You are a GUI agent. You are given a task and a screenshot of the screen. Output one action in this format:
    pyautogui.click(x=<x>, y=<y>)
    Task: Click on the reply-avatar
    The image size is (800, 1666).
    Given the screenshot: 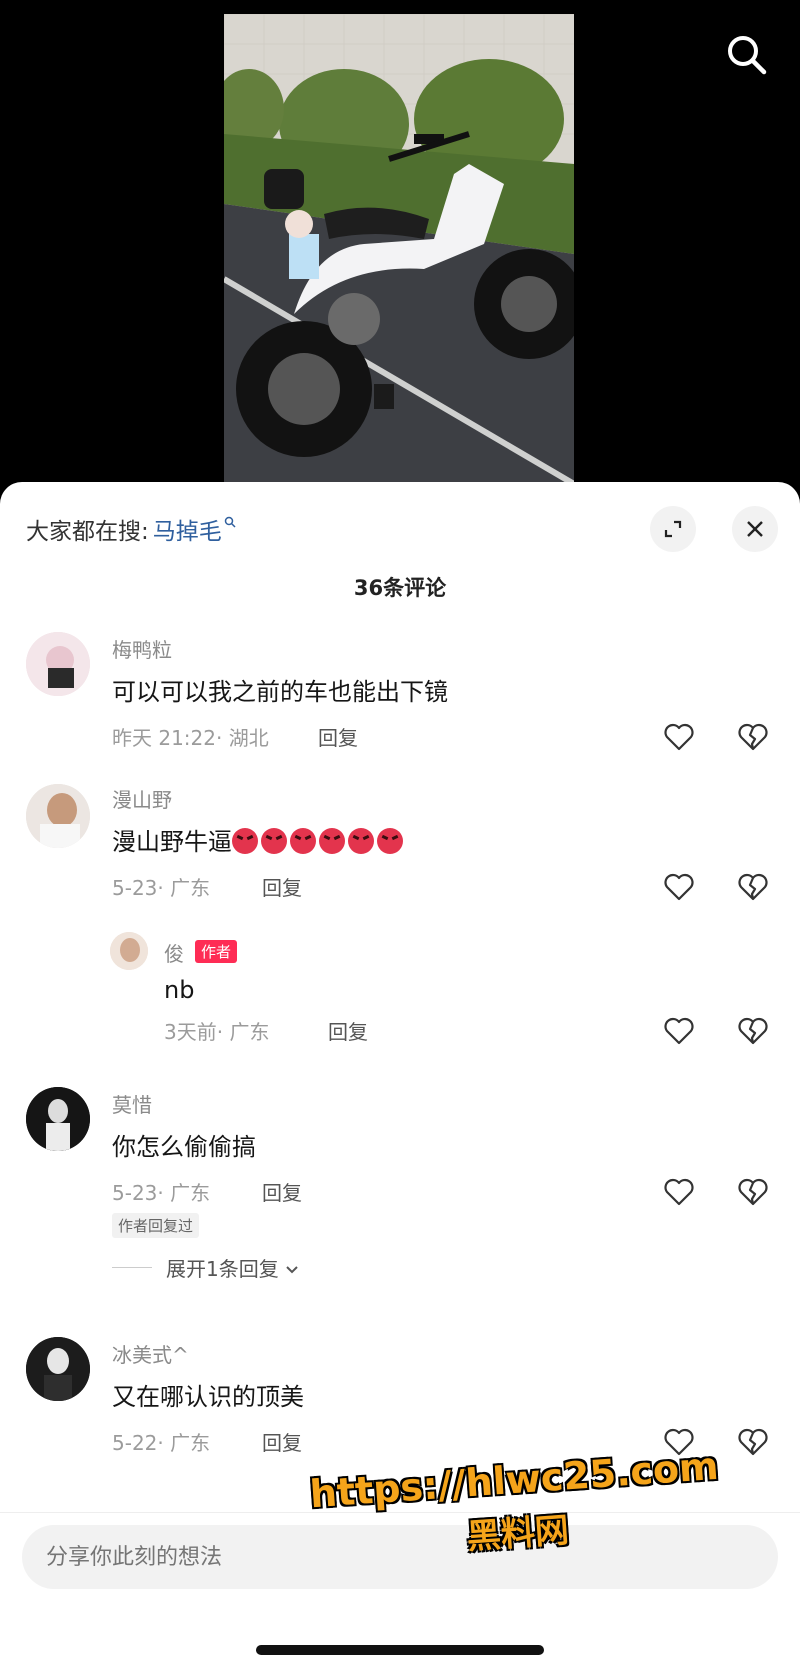 What is the action you would take?
    pyautogui.click(x=129, y=951)
    